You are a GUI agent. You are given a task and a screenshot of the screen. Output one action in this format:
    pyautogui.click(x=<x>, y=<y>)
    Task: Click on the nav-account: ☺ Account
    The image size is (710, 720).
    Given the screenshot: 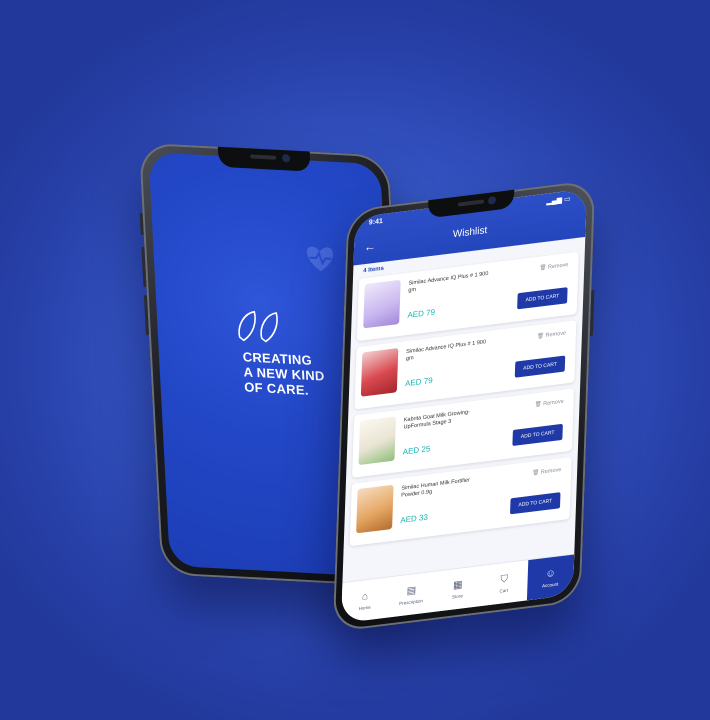 What is the action you would take?
    pyautogui.click(x=550, y=577)
    